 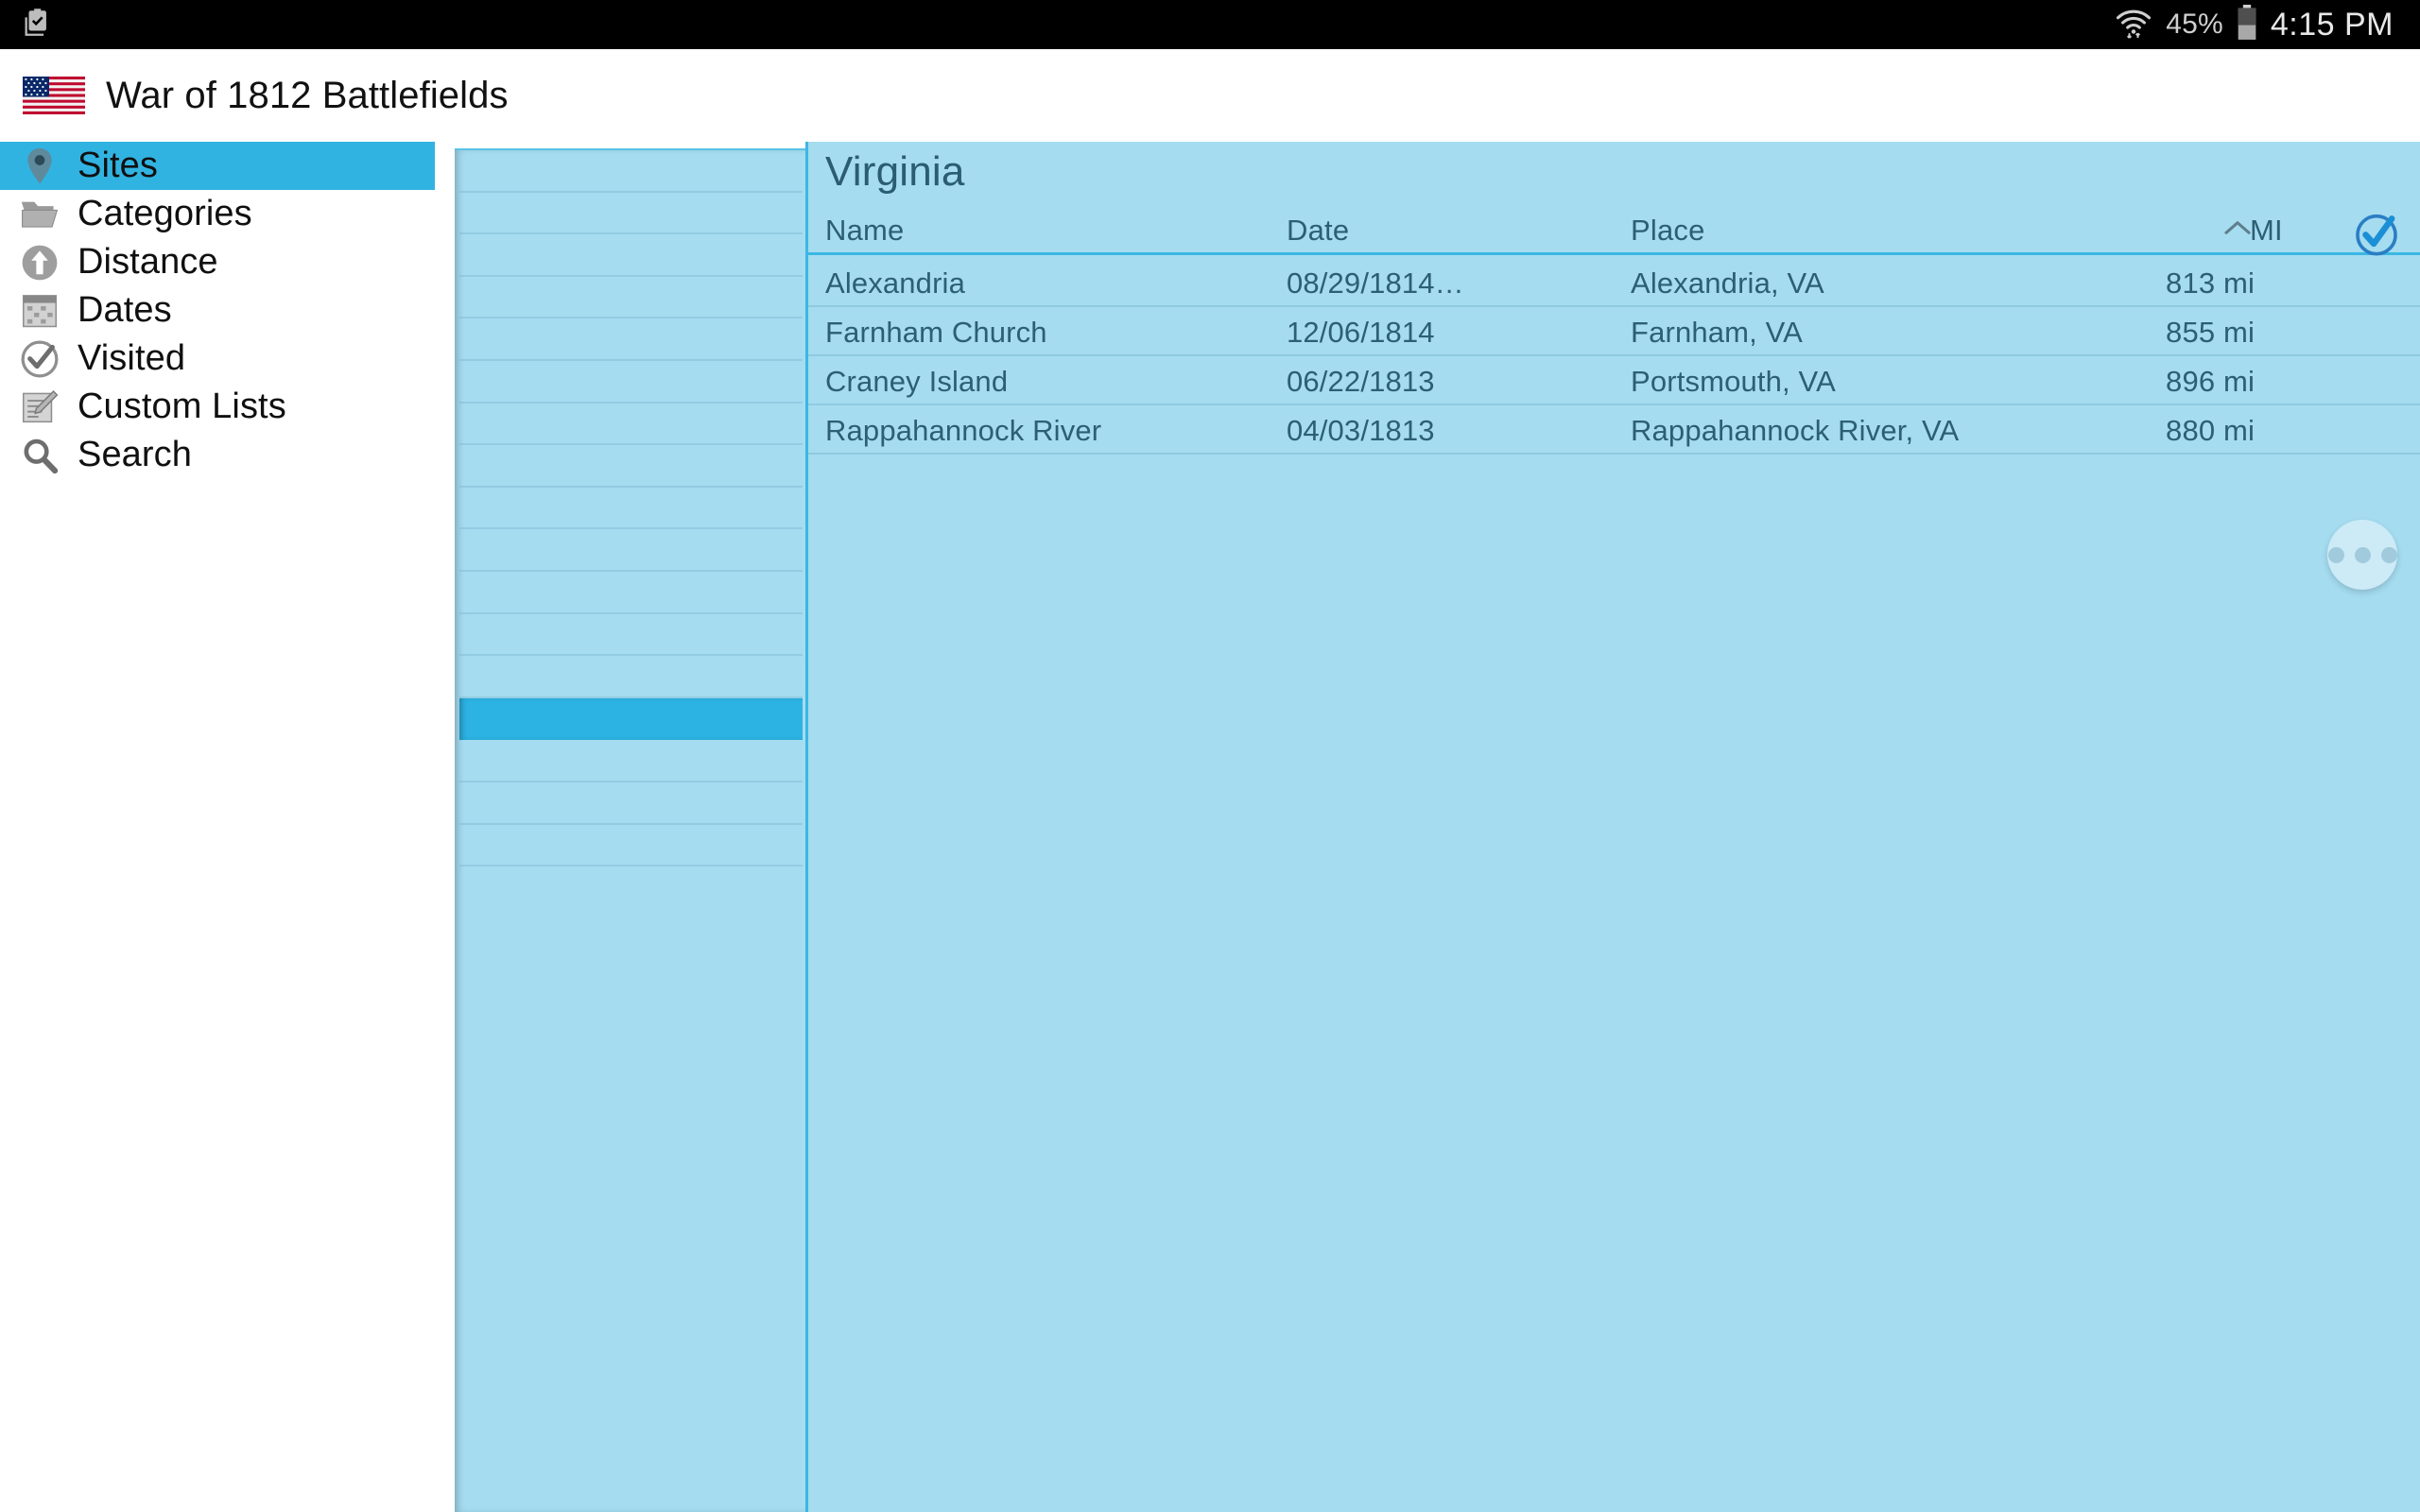 What do you see at coordinates (1210, 95) in the screenshot?
I see `app-bar: War of 1812 Battlefields` at bounding box center [1210, 95].